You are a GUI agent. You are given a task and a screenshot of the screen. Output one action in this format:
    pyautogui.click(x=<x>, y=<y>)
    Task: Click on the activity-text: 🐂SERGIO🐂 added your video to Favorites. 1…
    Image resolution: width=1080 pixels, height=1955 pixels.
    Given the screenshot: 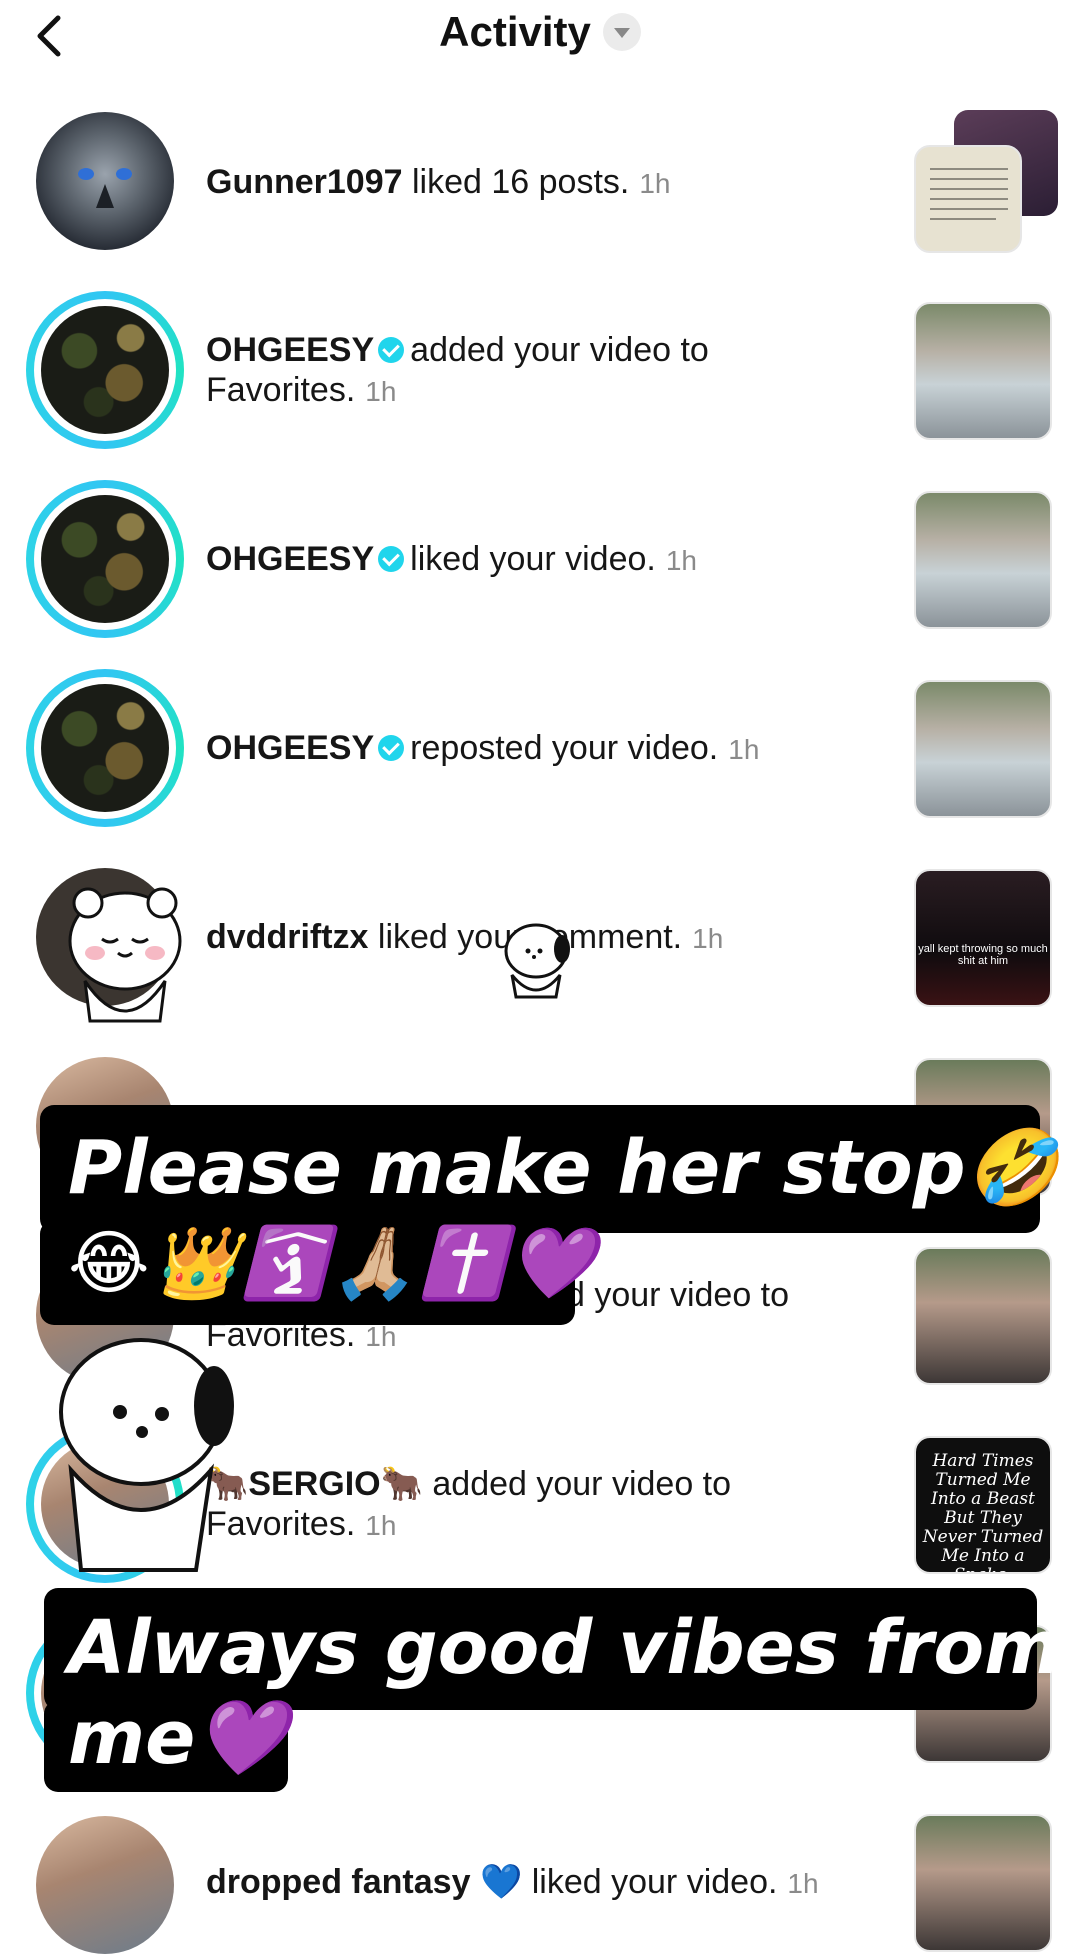 What is the action you would take?
    pyautogui.click(x=469, y=1504)
    